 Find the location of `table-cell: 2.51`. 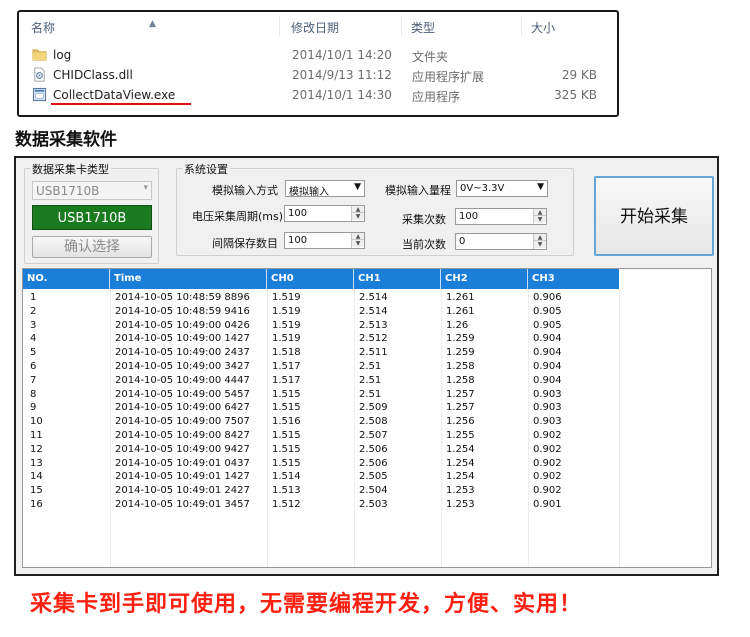

table-cell: 2.51 is located at coordinates (370, 380).